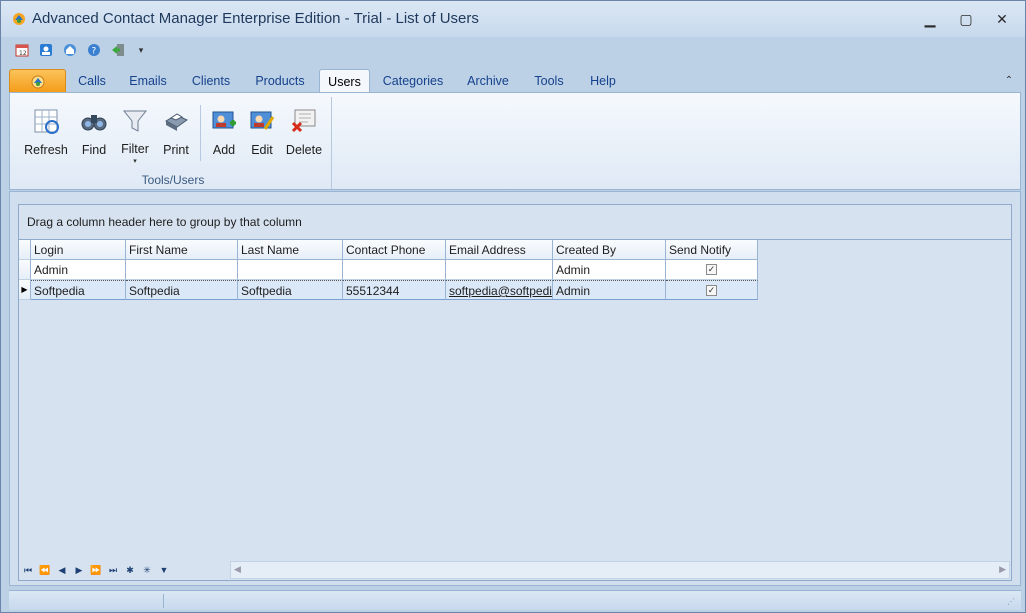 The width and height of the screenshot is (1026, 613). What do you see at coordinates (603, 81) in the screenshot?
I see `tab-help: Help` at bounding box center [603, 81].